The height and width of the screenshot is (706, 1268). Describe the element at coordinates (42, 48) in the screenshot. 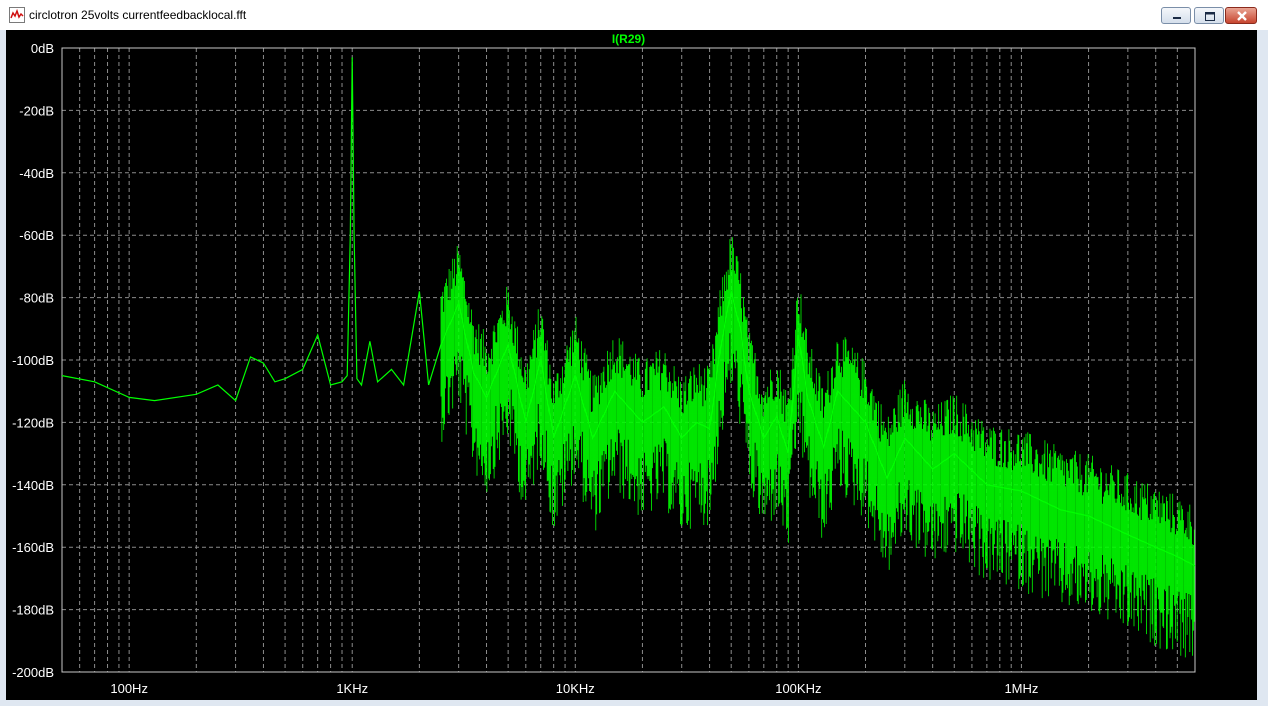

I see `y-tick-label: 0dB` at that location.